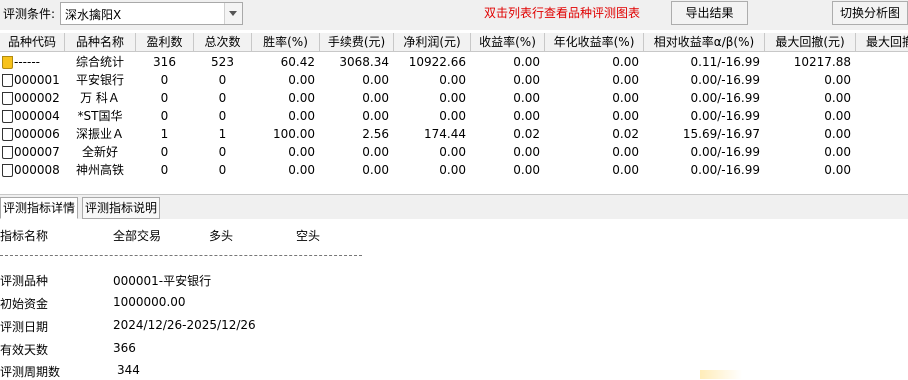  Describe the element at coordinates (24, 236) in the screenshot. I see `detail-header-name: 指标名称` at that location.